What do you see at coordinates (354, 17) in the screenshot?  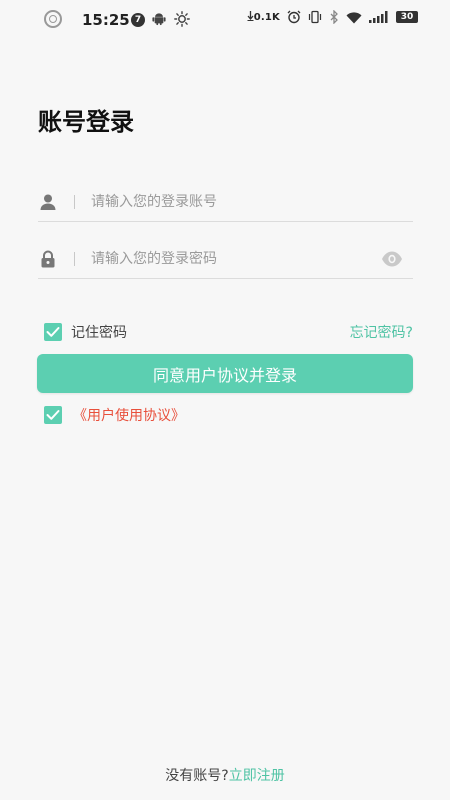 I see `wifi-icon` at bounding box center [354, 17].